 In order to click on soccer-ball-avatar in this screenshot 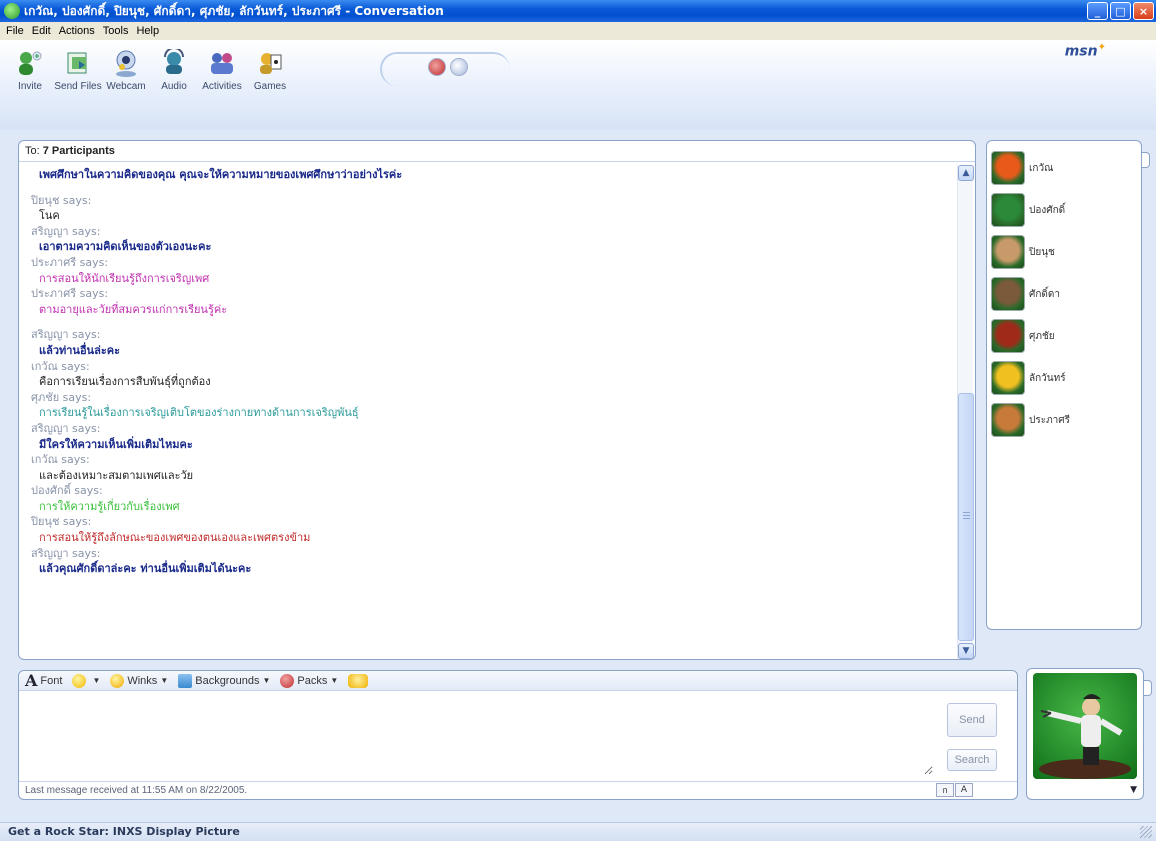, I will do `click(1008, 210)`.